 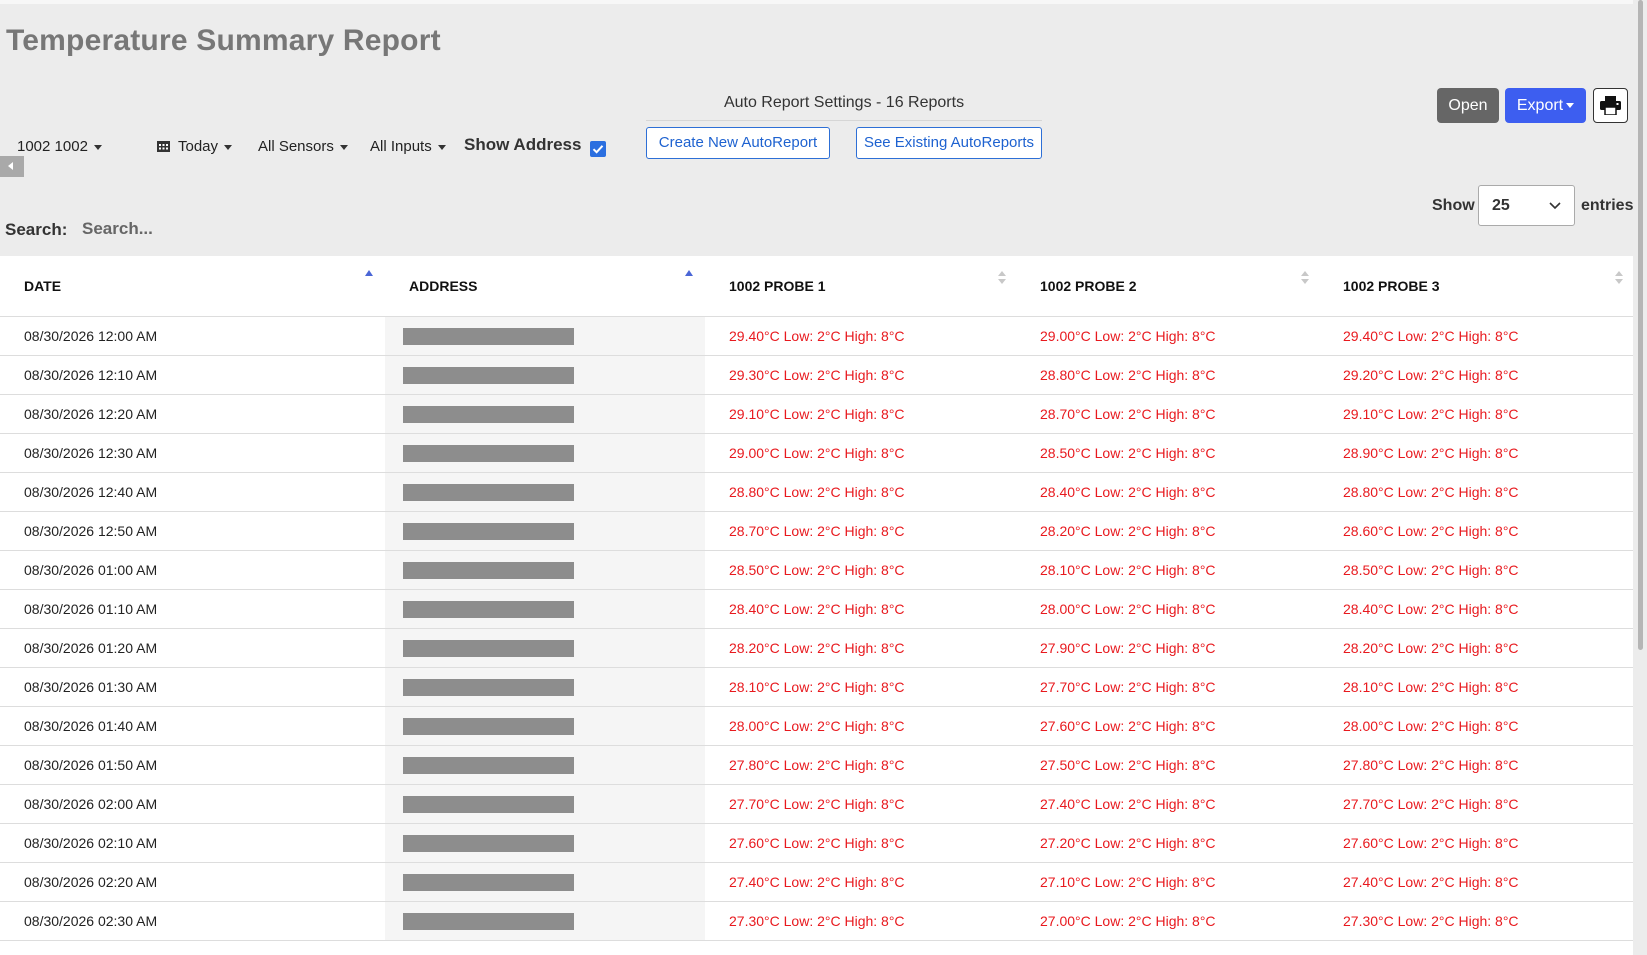 I want to click on inputs-dropdown: All Inputs, so click(x=408, y=146).